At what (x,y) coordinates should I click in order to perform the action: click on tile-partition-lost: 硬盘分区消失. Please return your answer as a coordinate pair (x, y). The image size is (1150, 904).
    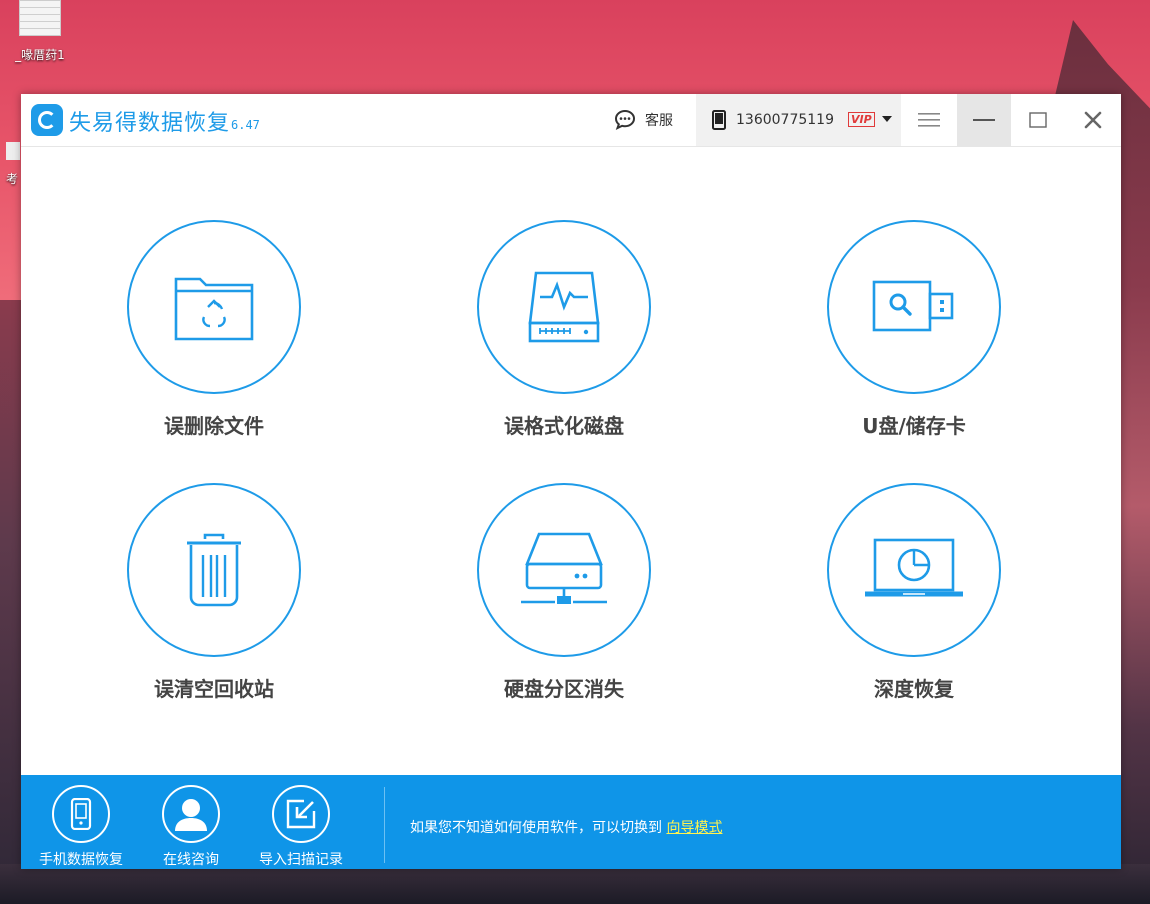
    Looking at the image, I should click on (564, 592).